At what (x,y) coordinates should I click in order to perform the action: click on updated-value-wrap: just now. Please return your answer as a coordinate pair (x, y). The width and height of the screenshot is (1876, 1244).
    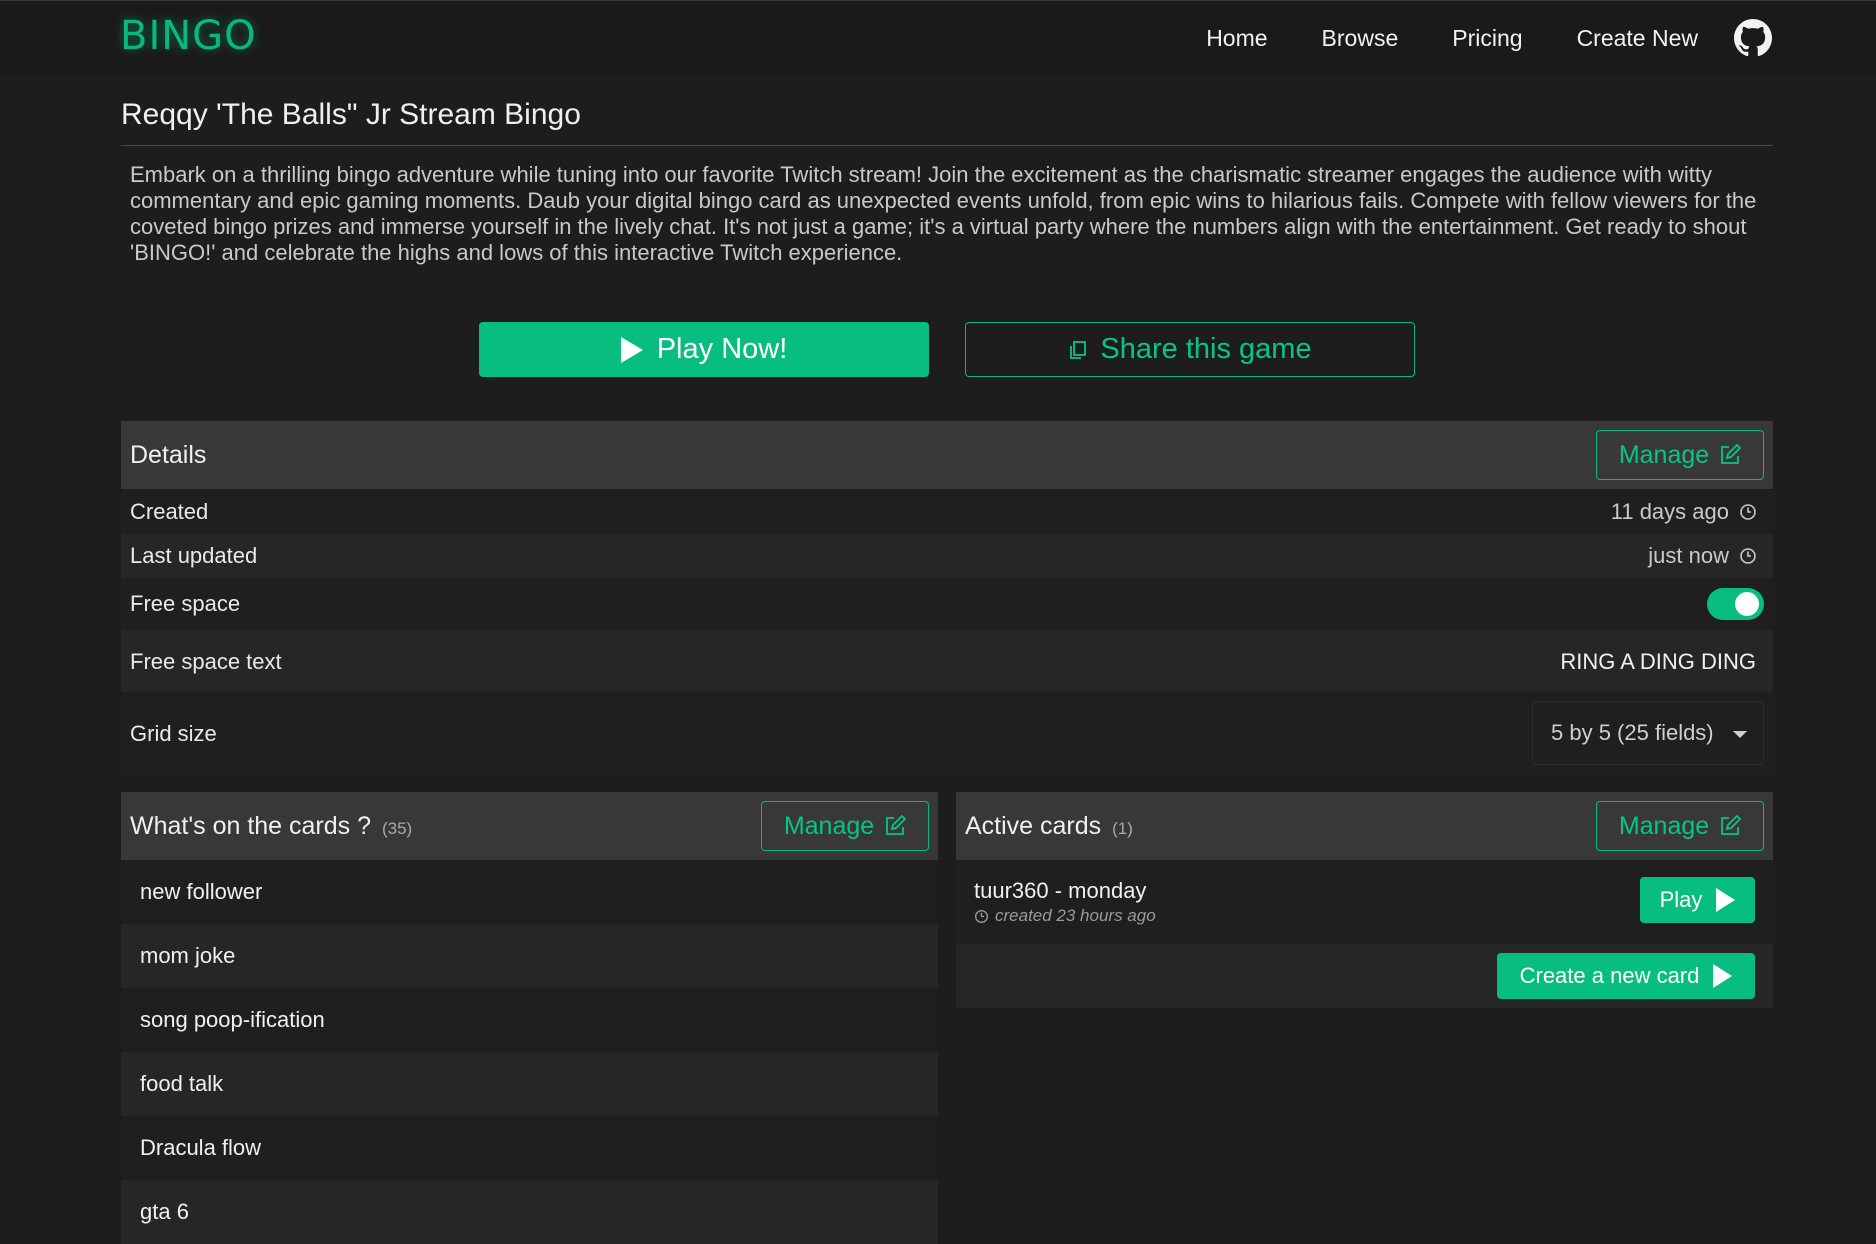
    Looking at the image, I should click on (1702, 556).